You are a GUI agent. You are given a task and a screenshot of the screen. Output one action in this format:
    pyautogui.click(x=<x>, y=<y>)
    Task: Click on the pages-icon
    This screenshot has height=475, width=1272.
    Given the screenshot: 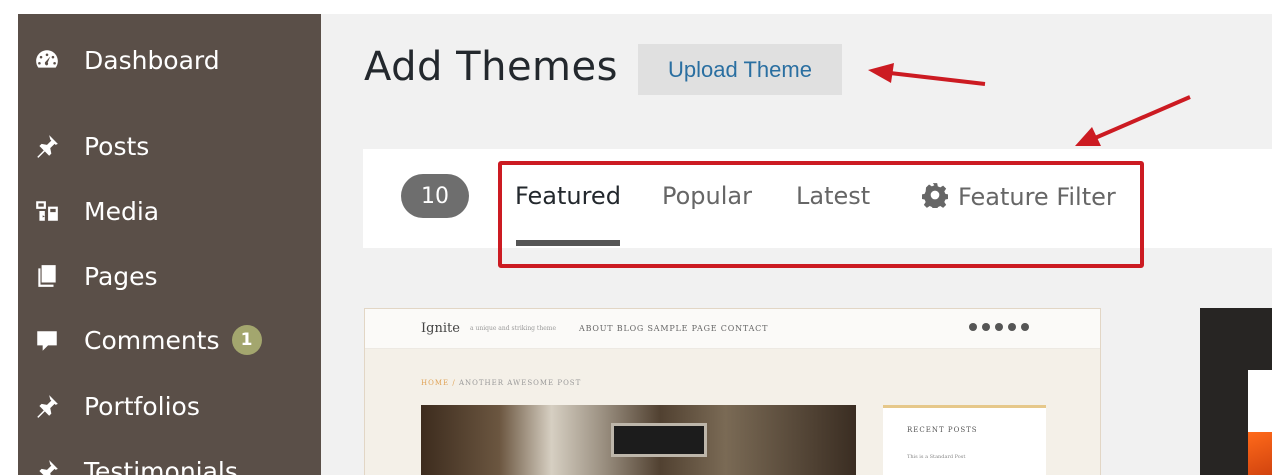 What is the action you would take?
    pyautogui.click(x=47, y=276)
    